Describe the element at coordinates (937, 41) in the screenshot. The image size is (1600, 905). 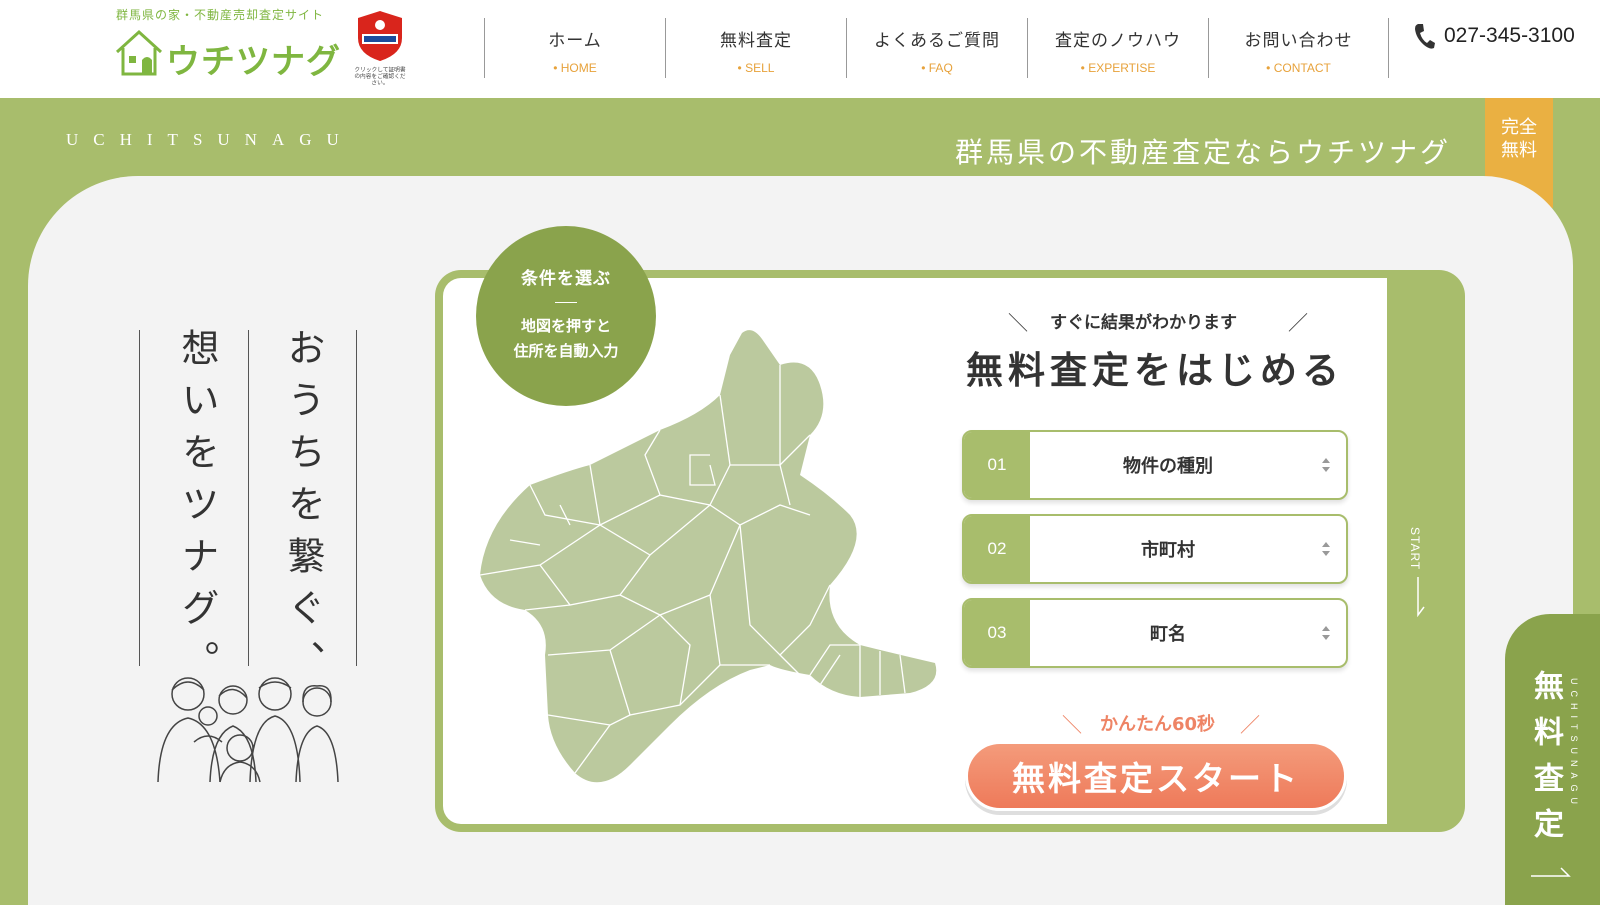
I see `nav-label: よくあるご質問` at that location.